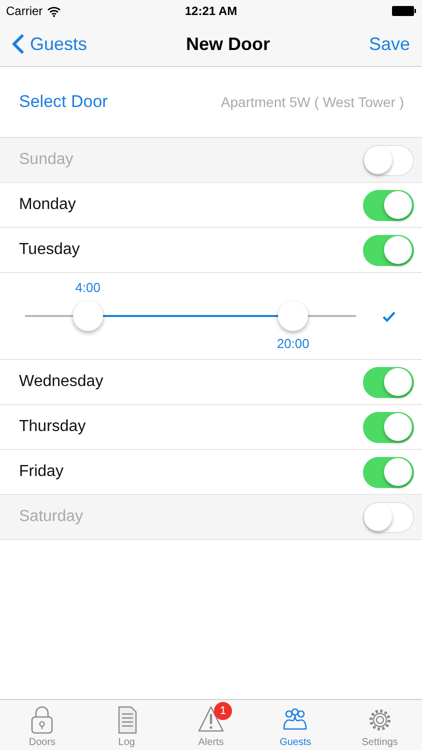 This screenshot has height=750, width=422. Describe the element at coordinates (380, 725) in the screenshot. I see `tab-item: Settings` at that location.